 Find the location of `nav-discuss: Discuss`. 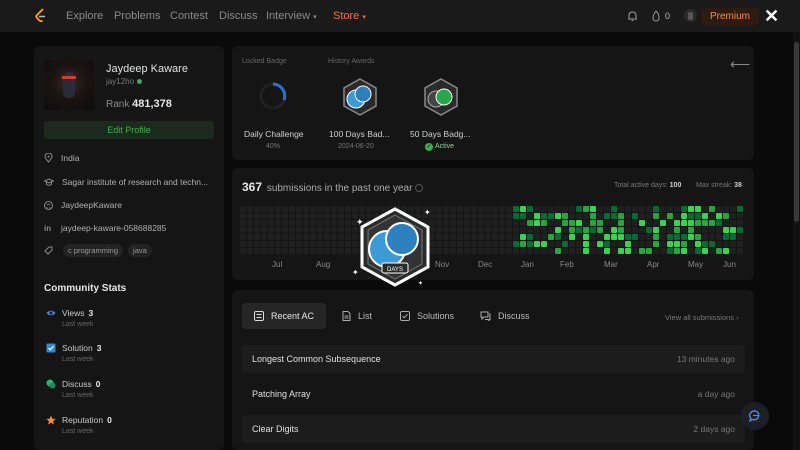

nav-discuss: Discuss is located at coordinates (238, 16).